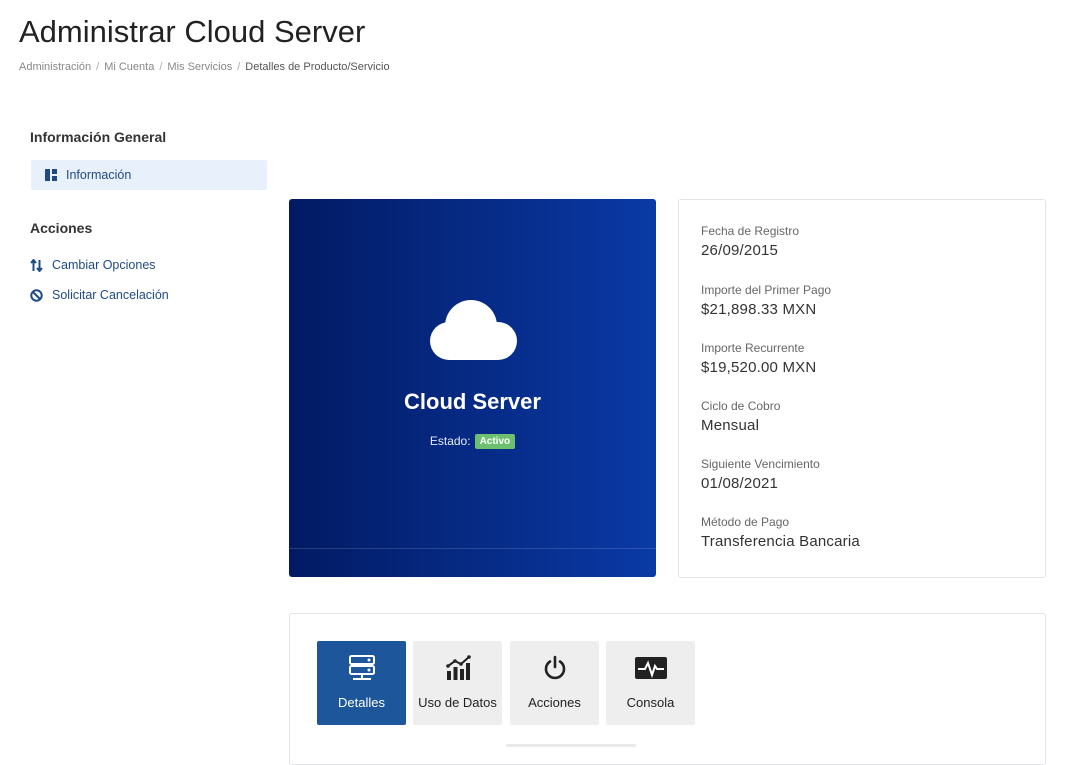 This screenshot has height=765, width=1081. I want to click on server-icon, so click(361, 668).